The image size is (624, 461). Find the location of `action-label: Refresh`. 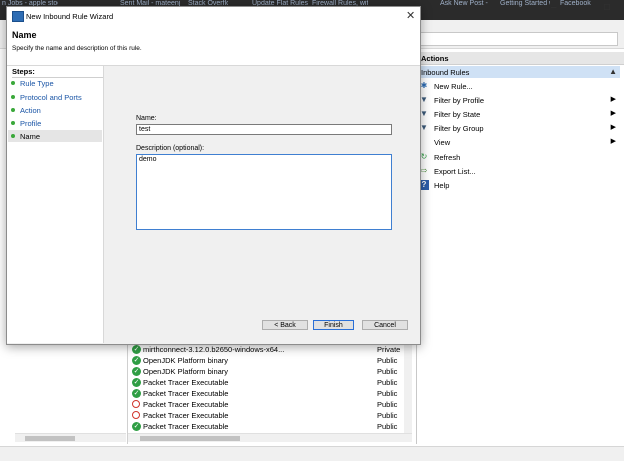

action-label: Refresh is located at coordinates (447, 157).